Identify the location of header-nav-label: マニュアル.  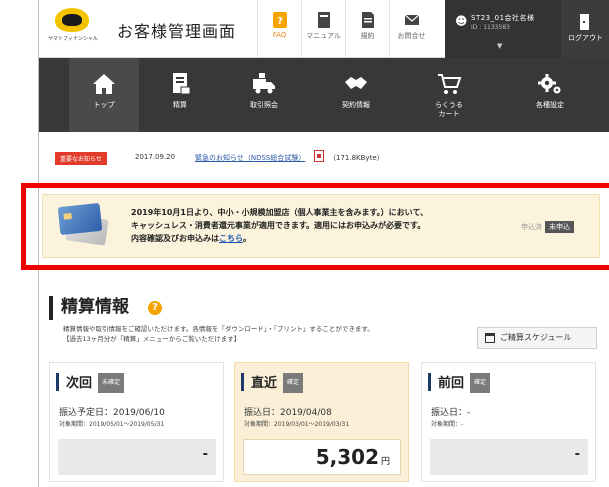
(323, 36).